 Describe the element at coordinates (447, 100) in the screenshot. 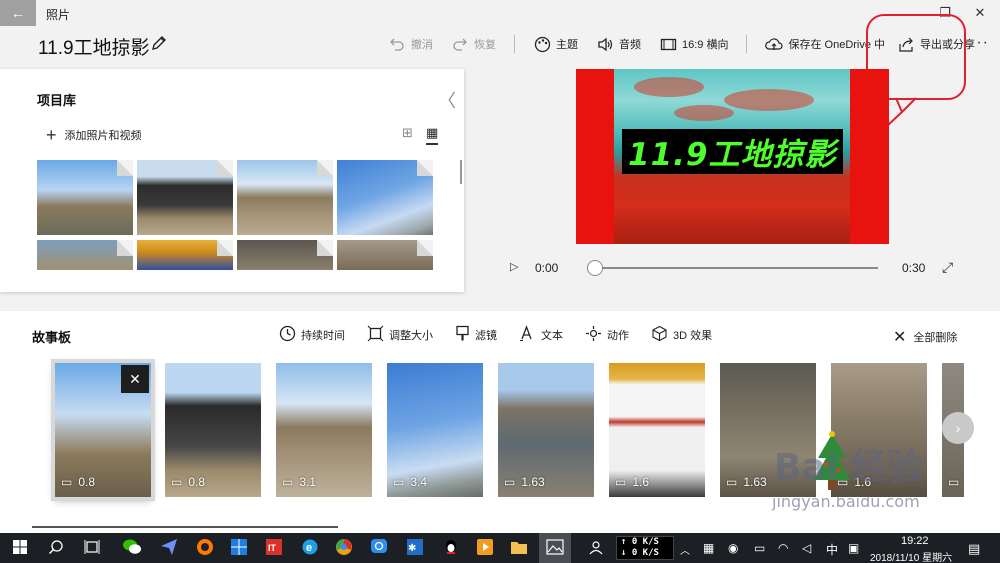

I see `collapse-chevron-icon: 〈` at that location.